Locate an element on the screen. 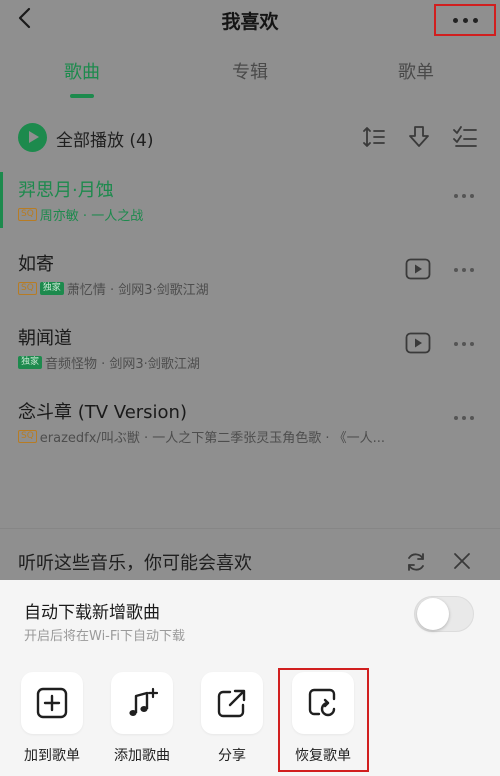 The image size is (500, 776). song-meta: 独家 音频怪物 · 剑网3·剑歌江湖 is located at coordinates (233, 362).